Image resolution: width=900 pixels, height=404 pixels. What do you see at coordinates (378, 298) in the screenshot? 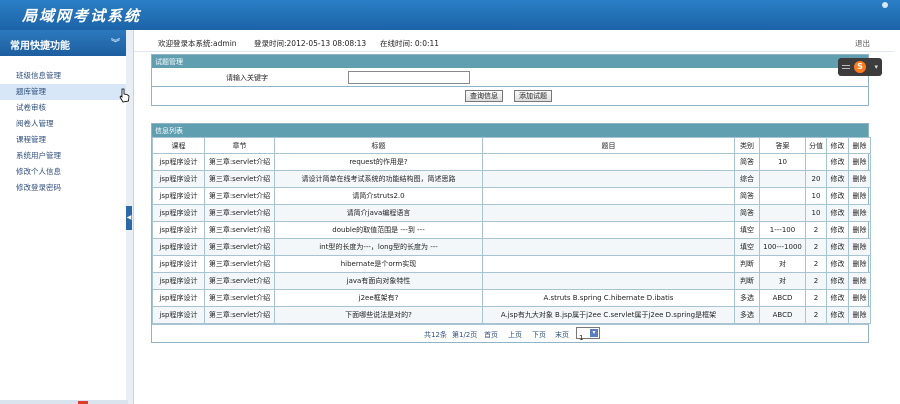
I see `cell-title: j2ee框架有?` at bounding box center [378, 298].